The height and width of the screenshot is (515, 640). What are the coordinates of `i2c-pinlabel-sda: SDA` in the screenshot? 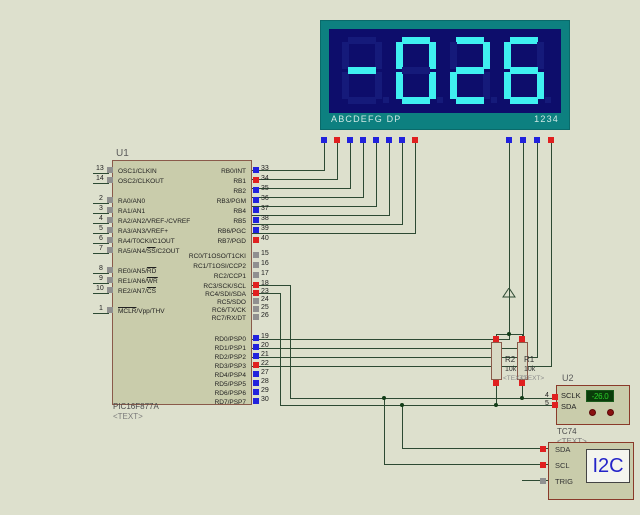 It's located at (563, 449).